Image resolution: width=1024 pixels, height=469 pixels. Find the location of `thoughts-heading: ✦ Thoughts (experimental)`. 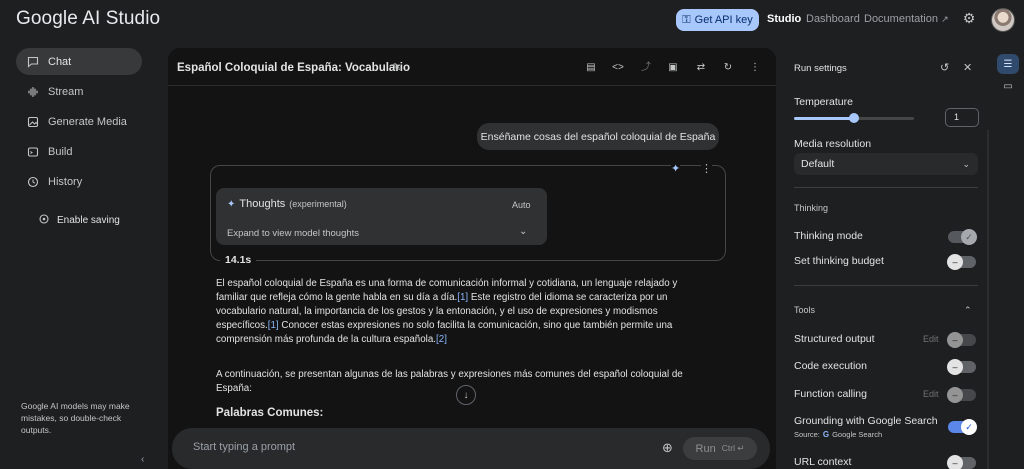

thoughts-heading: ✦ Thoughts (experimental) is located at coordinates (287, 204).